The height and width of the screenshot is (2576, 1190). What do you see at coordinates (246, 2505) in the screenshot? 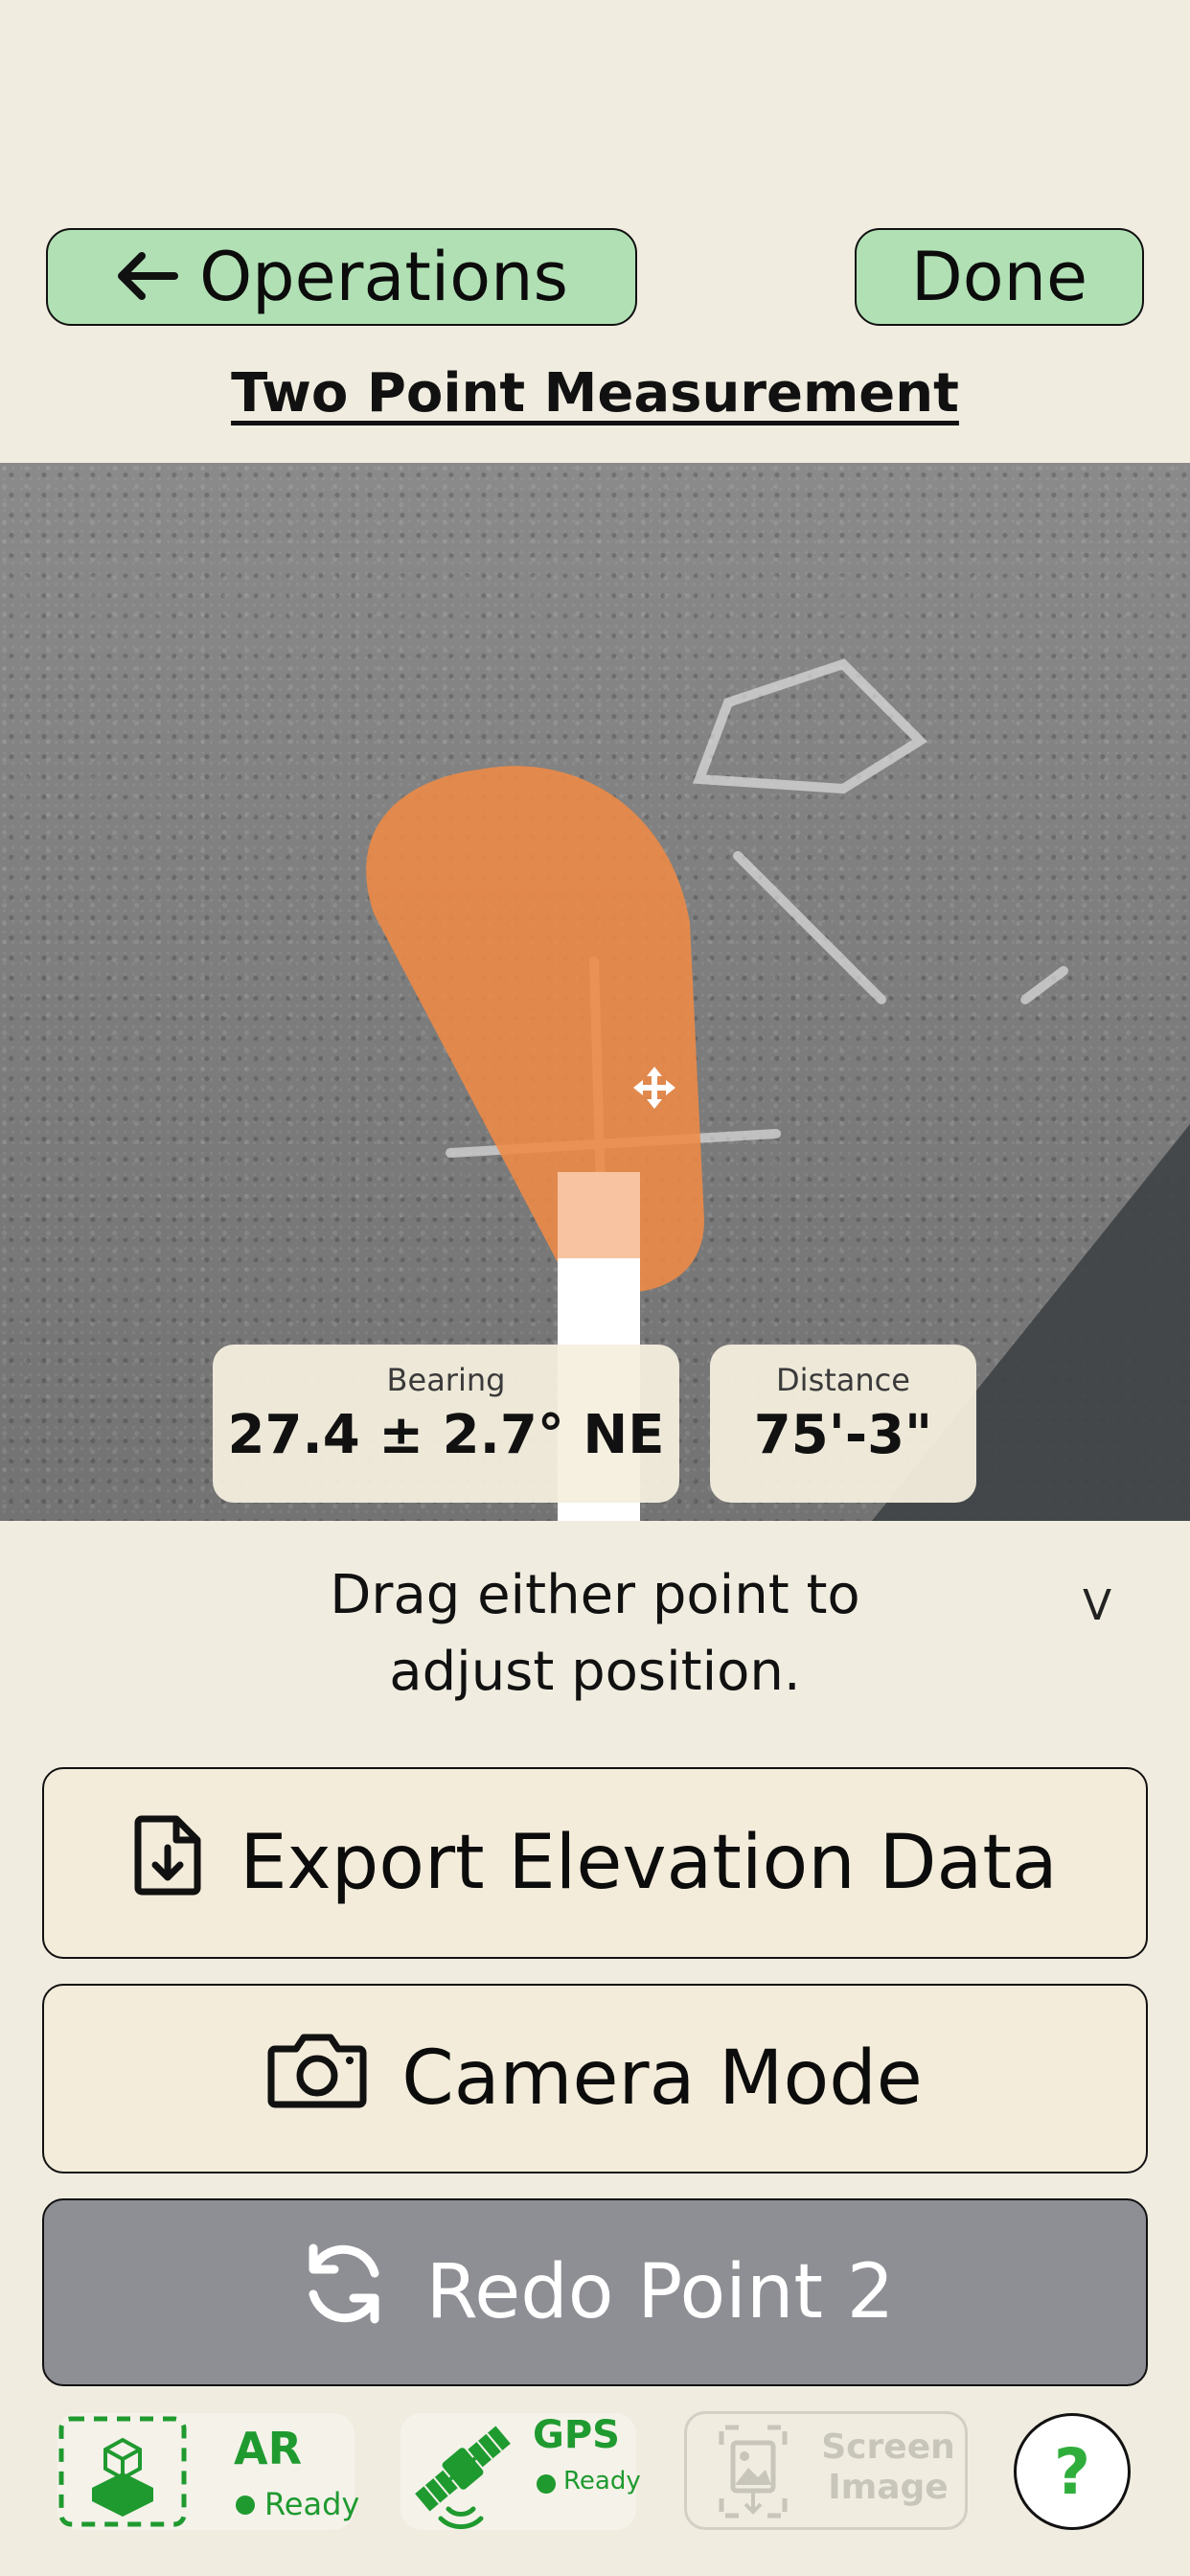
I see `ar-ready-dot` at bounding box center [246, 2505].